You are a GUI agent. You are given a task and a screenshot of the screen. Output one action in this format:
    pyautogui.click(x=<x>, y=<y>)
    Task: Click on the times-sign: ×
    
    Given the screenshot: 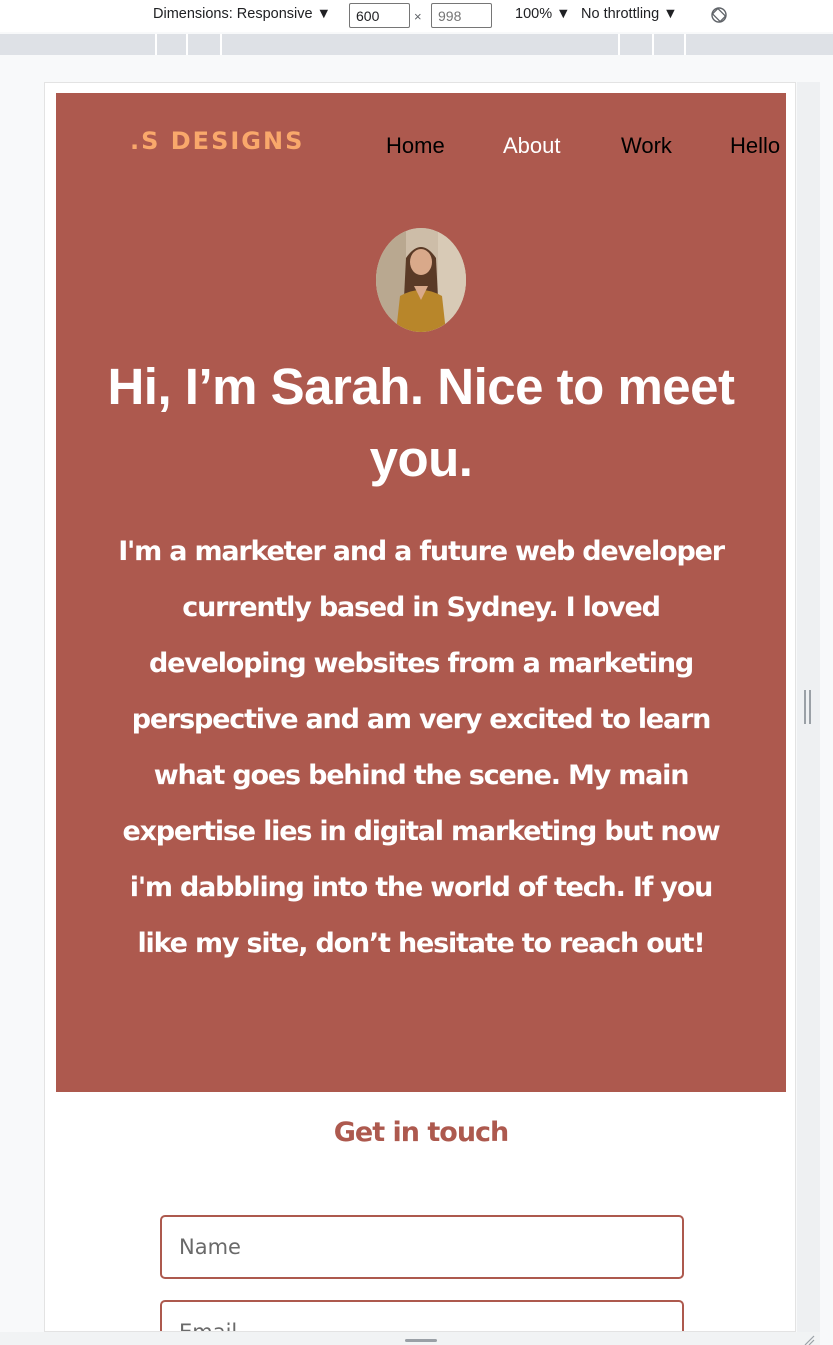 What is the action you would take?
    pyautogui.click(x=418, y=16)
    